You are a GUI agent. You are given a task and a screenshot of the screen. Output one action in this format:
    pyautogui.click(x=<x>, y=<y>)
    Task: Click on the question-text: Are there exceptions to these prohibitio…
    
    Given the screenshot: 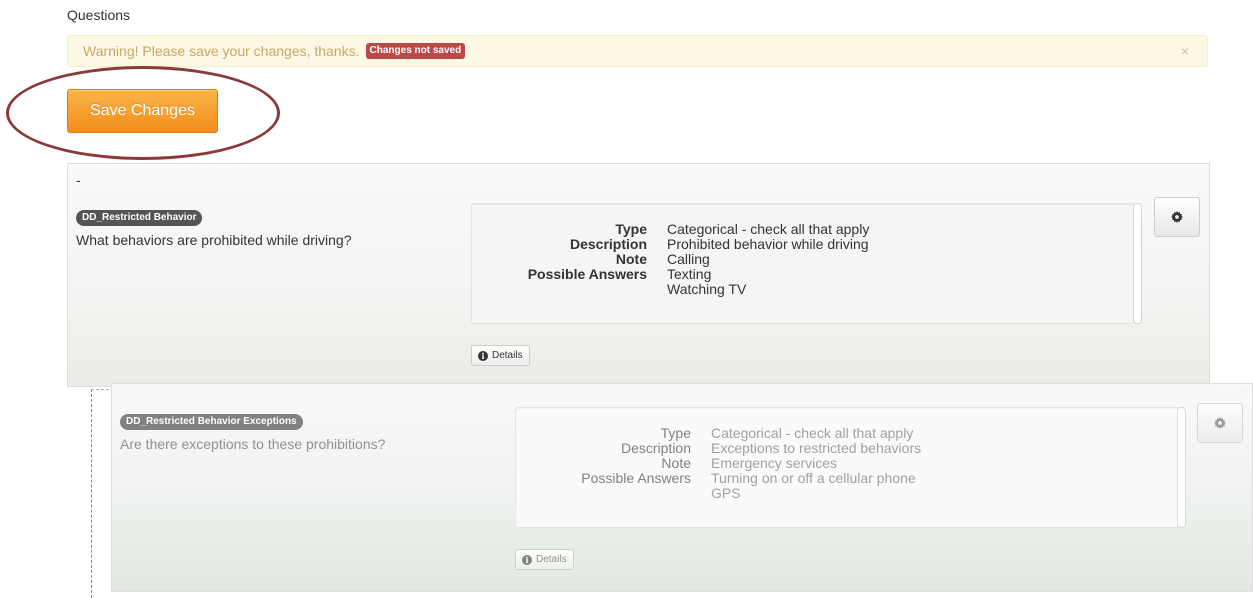 What is the action you would take?
    pyautogui.click(x=253, y=444)
    